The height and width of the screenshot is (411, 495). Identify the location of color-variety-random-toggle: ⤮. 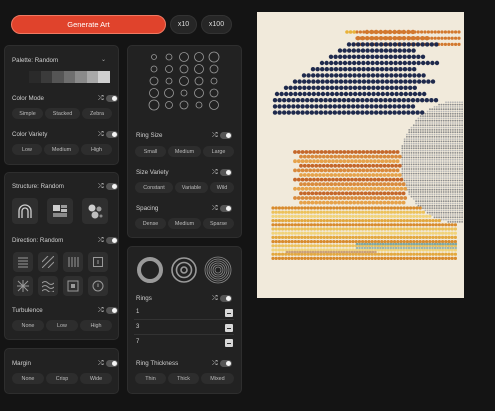
(108, 134).